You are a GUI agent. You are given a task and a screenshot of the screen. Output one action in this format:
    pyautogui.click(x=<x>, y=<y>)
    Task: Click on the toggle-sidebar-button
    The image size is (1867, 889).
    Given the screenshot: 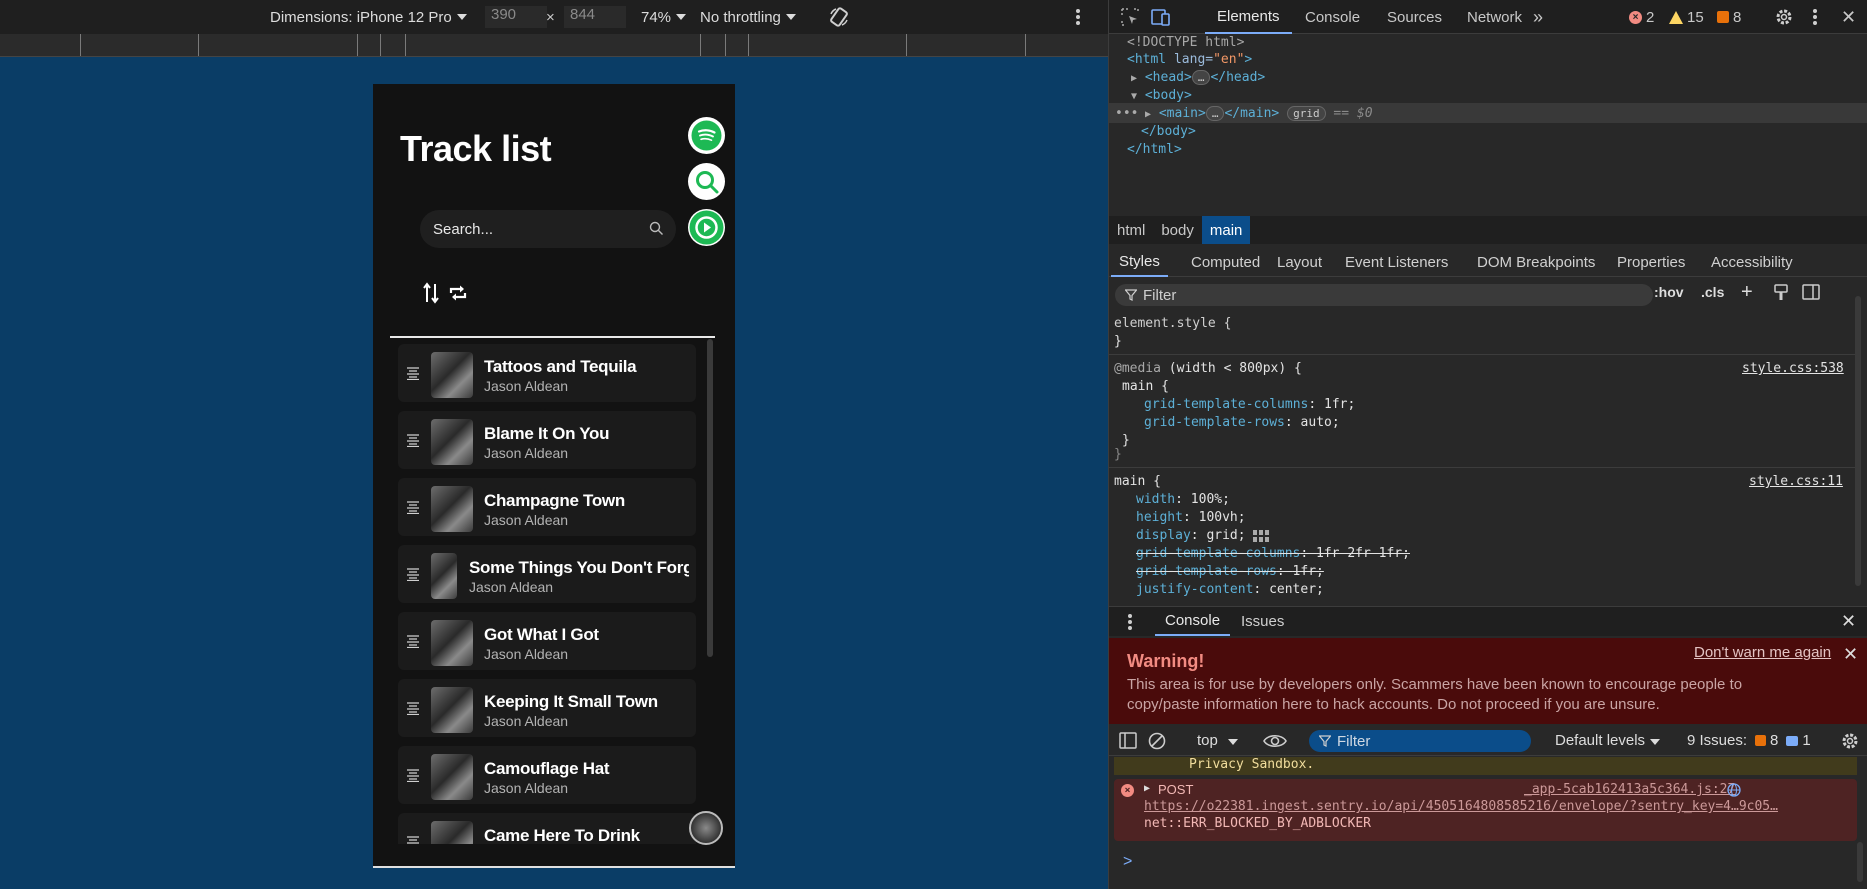 What is the action you would take?
    pyautogui.click(x=1811, y=294)
    